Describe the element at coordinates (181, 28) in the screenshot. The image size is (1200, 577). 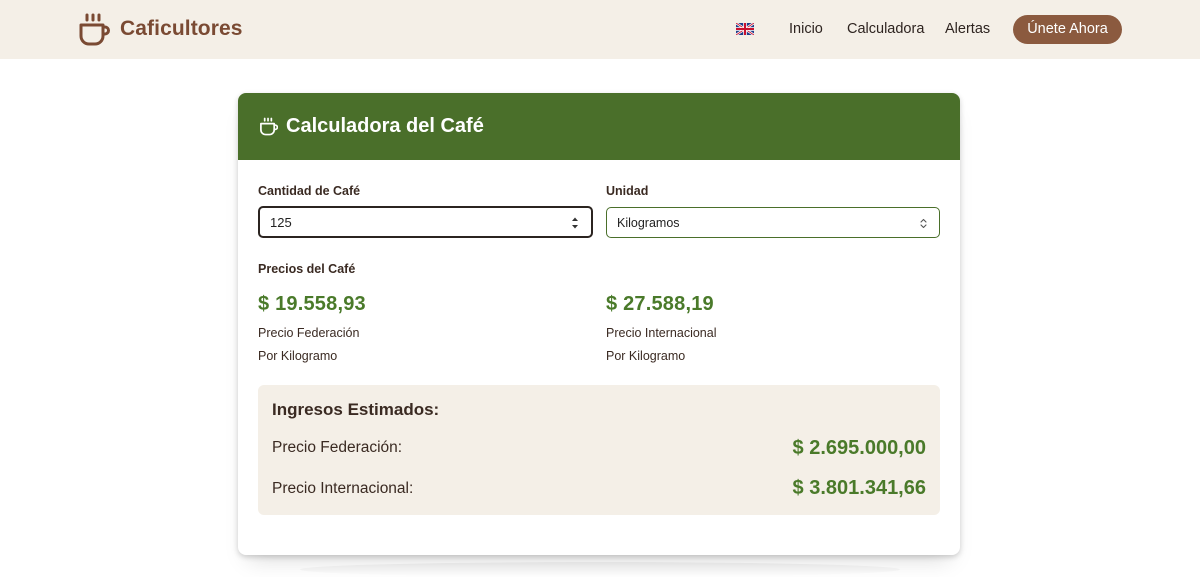
I see `brand-name: Caficultores` at that location.